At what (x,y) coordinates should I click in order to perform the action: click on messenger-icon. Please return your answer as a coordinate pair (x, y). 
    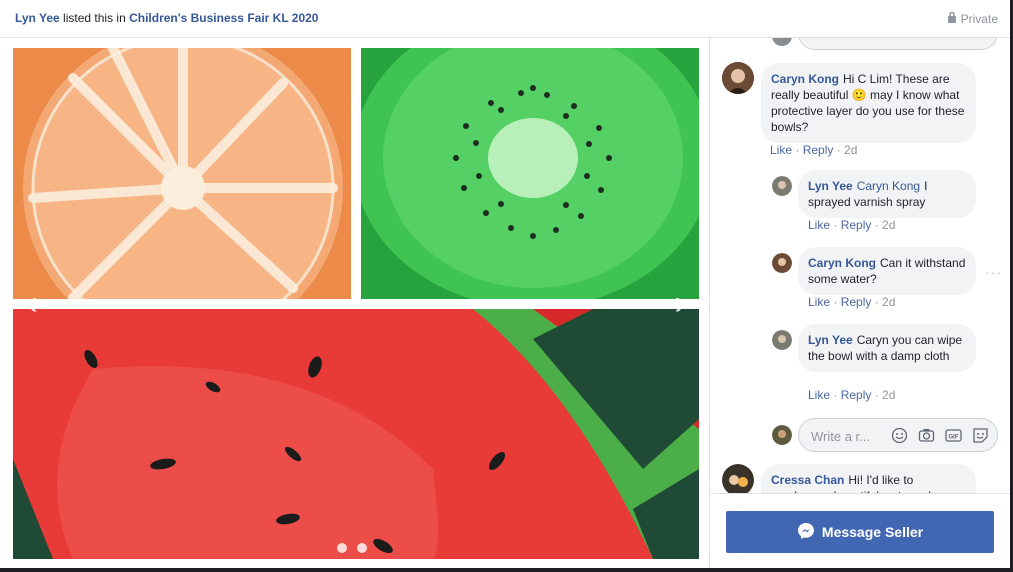
    Looking at the image, I should click on (806, 532).